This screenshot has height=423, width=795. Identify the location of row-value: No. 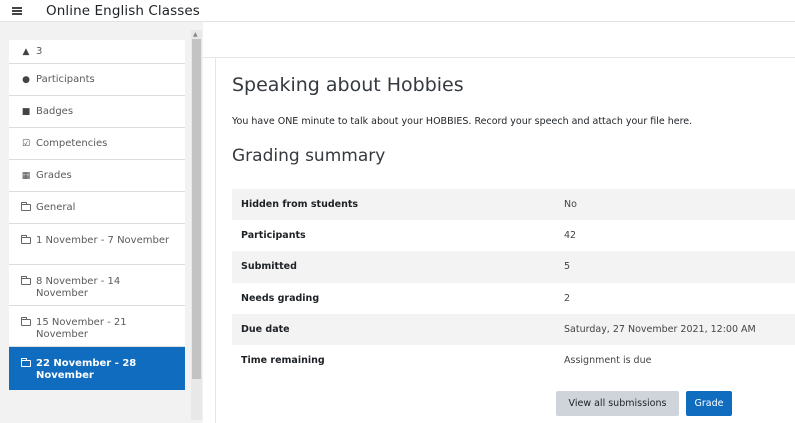
(570, 205).